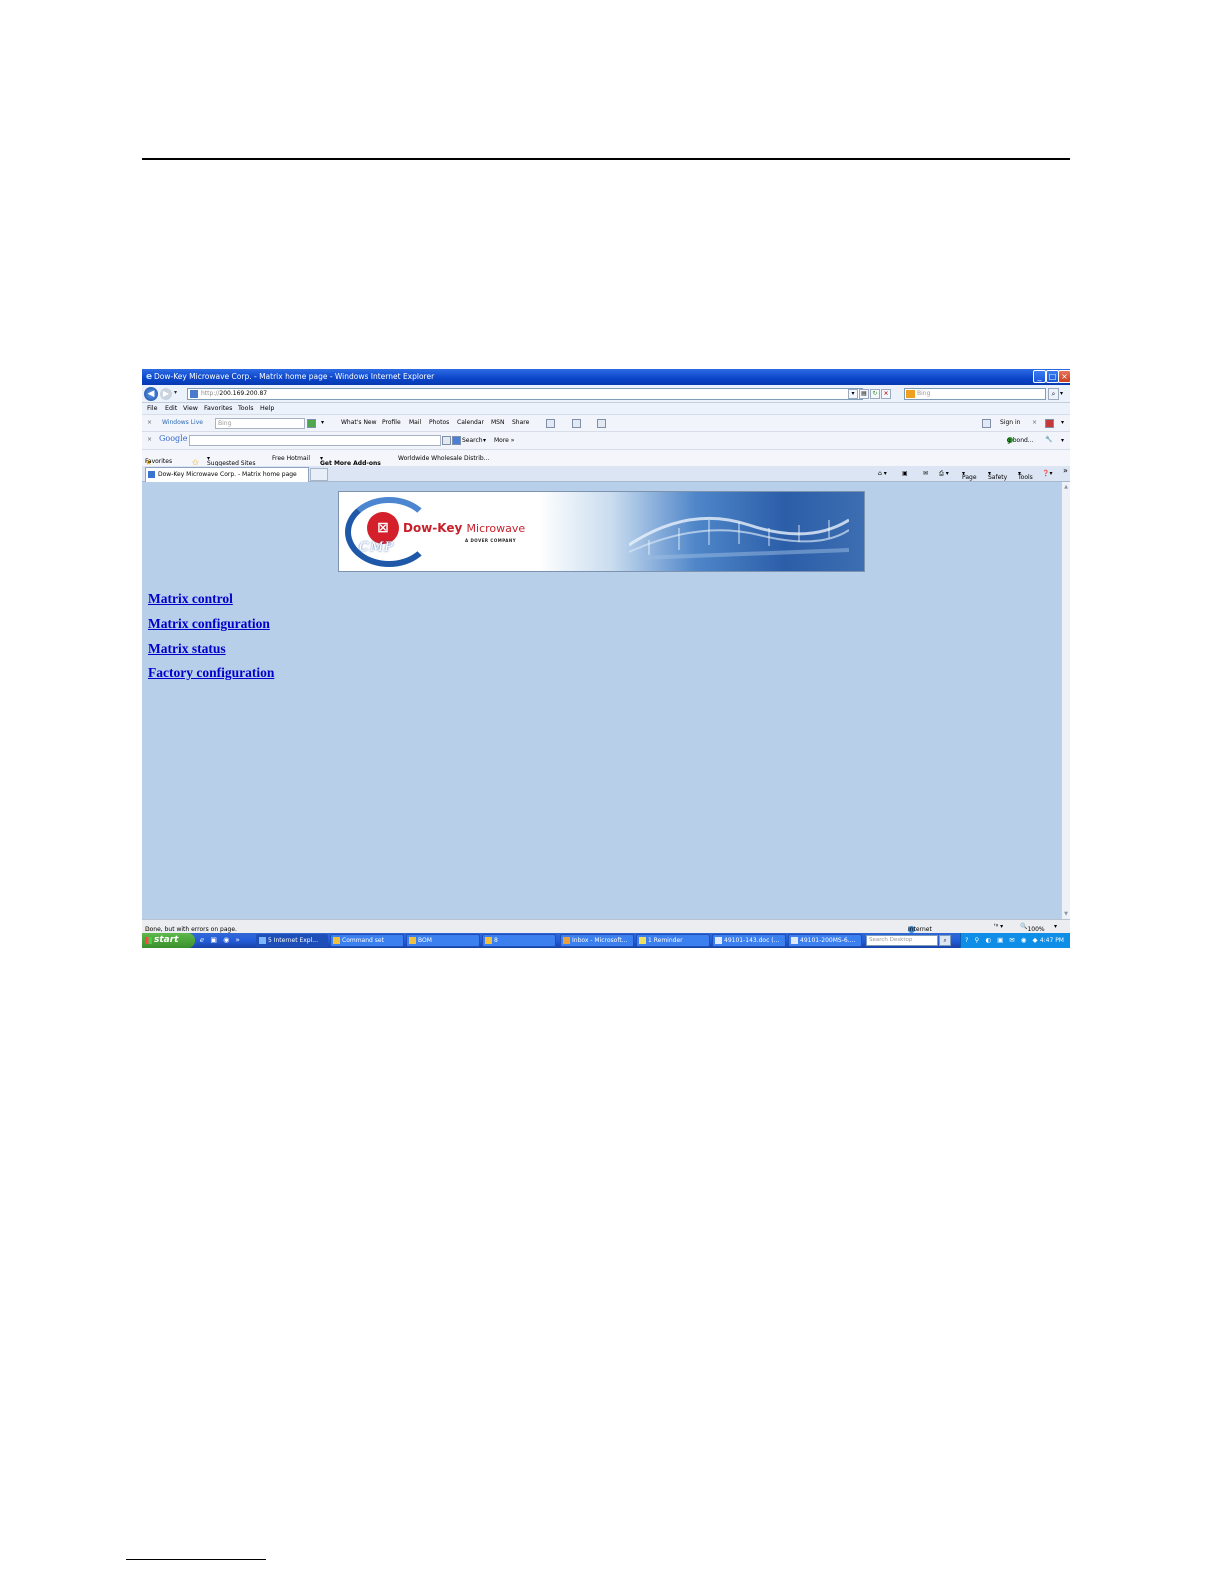 This screenshot has height=1584, width=1224. Describe the element at coordinates (920, 929) in the screenshot. I see `security-zone-label: Internet` at that location.